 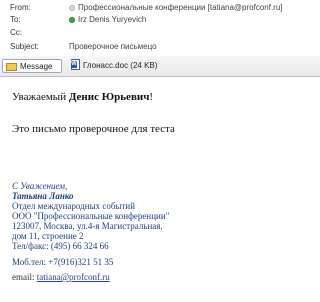 I want to click on signature-department: Отдел международных событий, so click(x=74, y=206).